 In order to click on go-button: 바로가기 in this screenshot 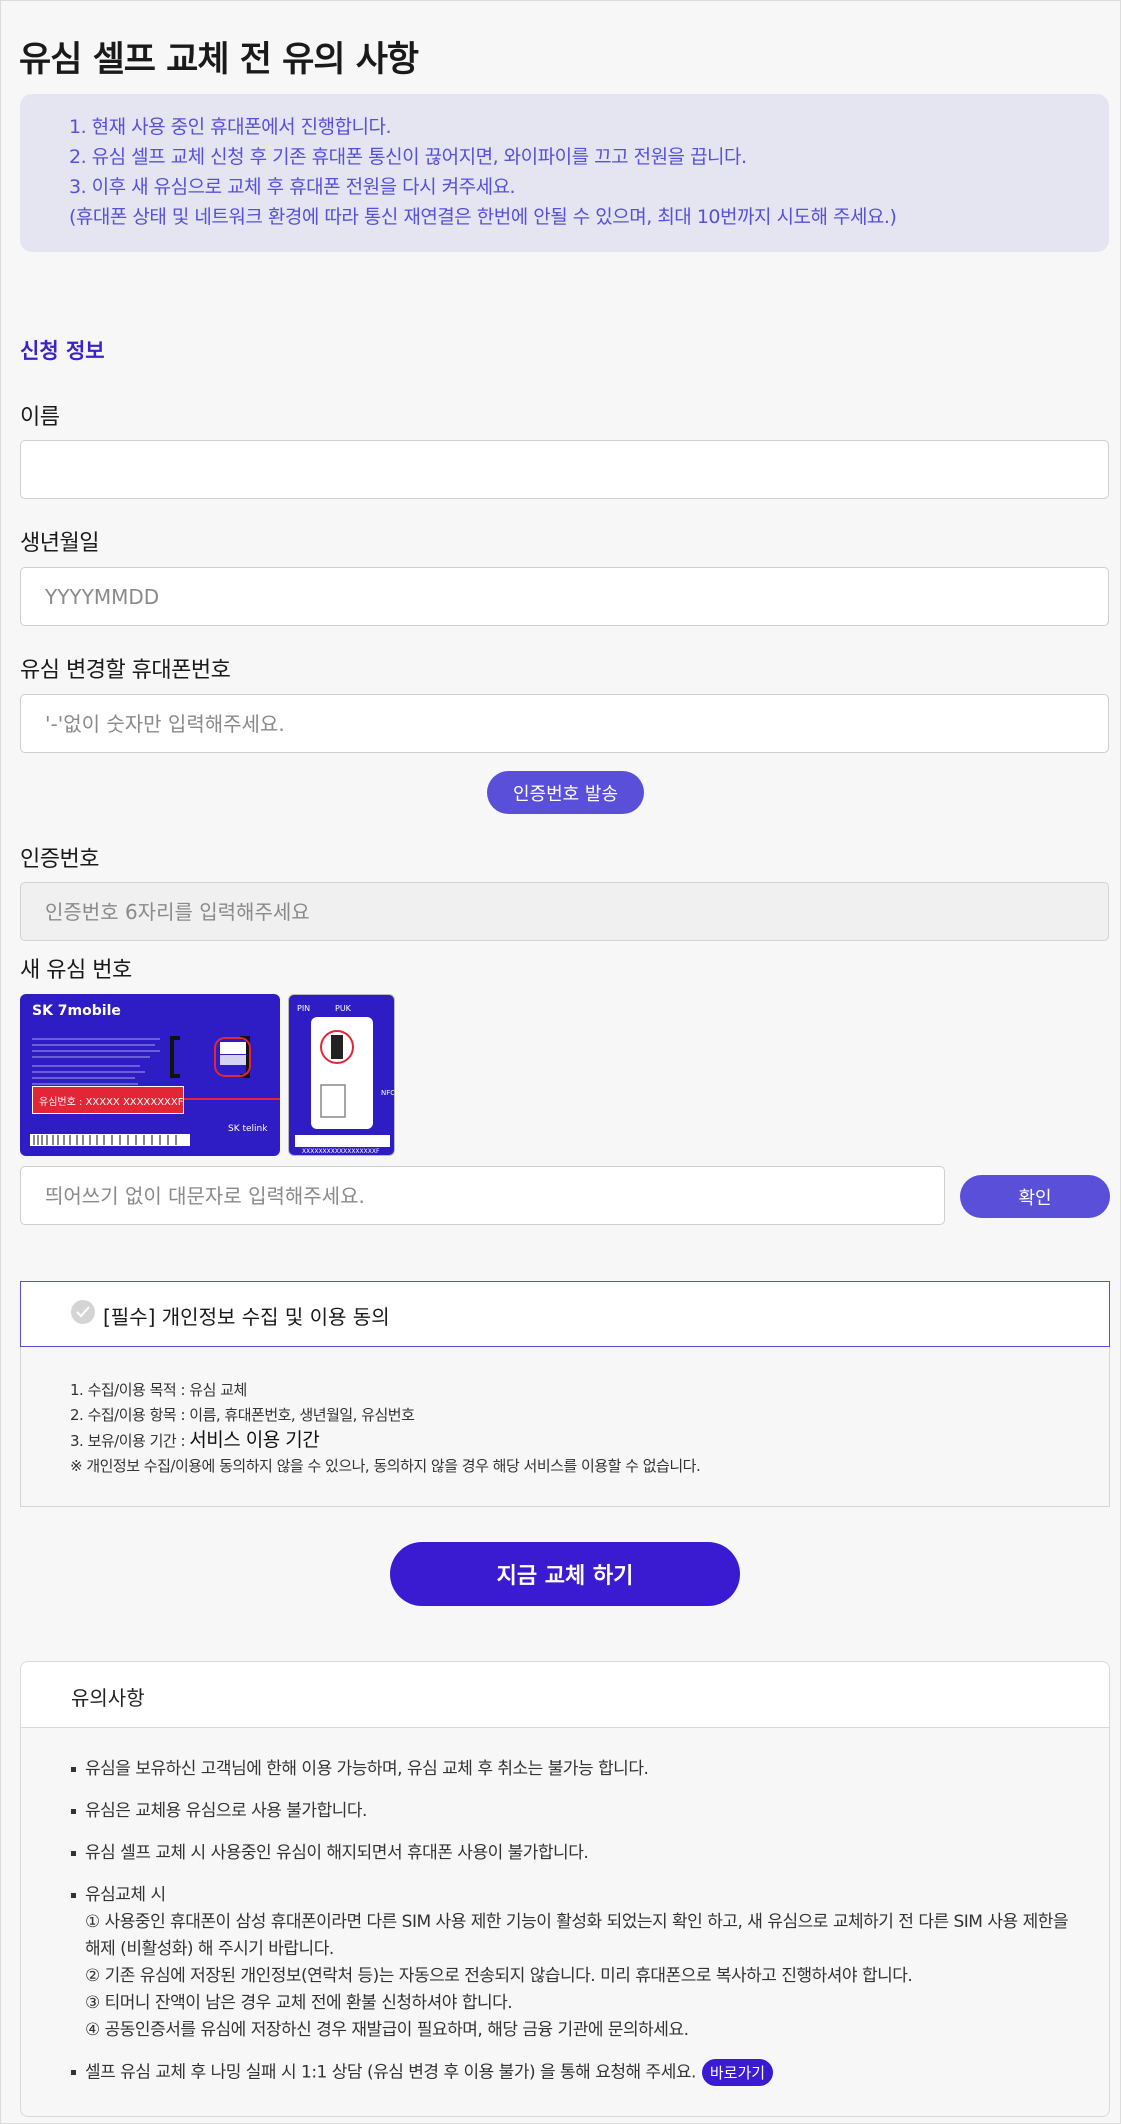, I will do `click(737, 2072)`.